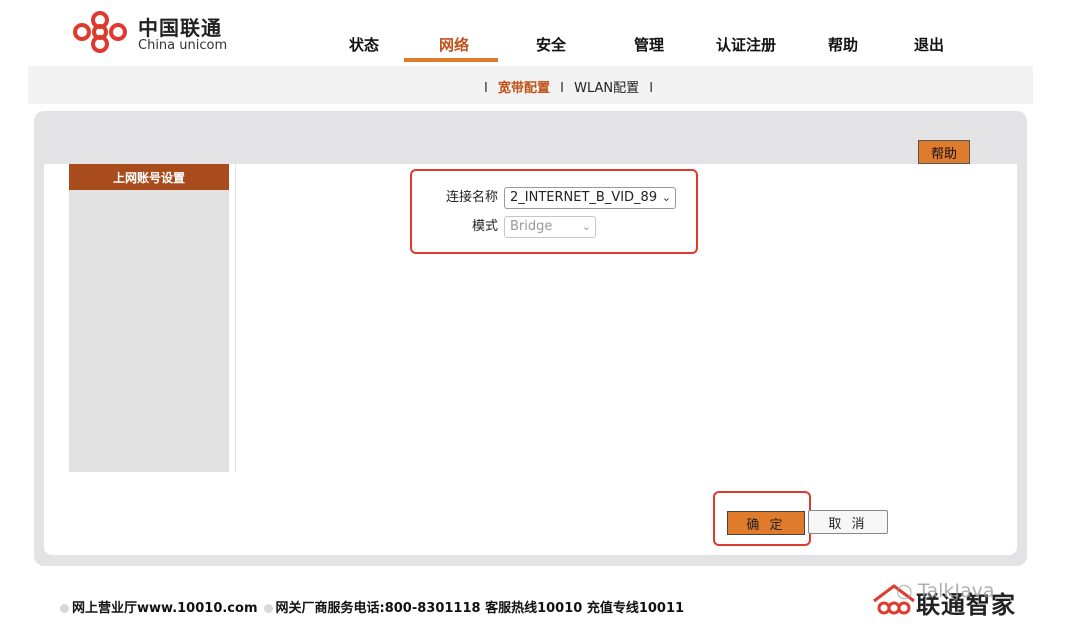 This screenshot has width=1080, height=637. What do you see at coordinates (471, 197) in the screenshot?
I see `connection-name-label: 连接名称` at bounding box center [471, 197].